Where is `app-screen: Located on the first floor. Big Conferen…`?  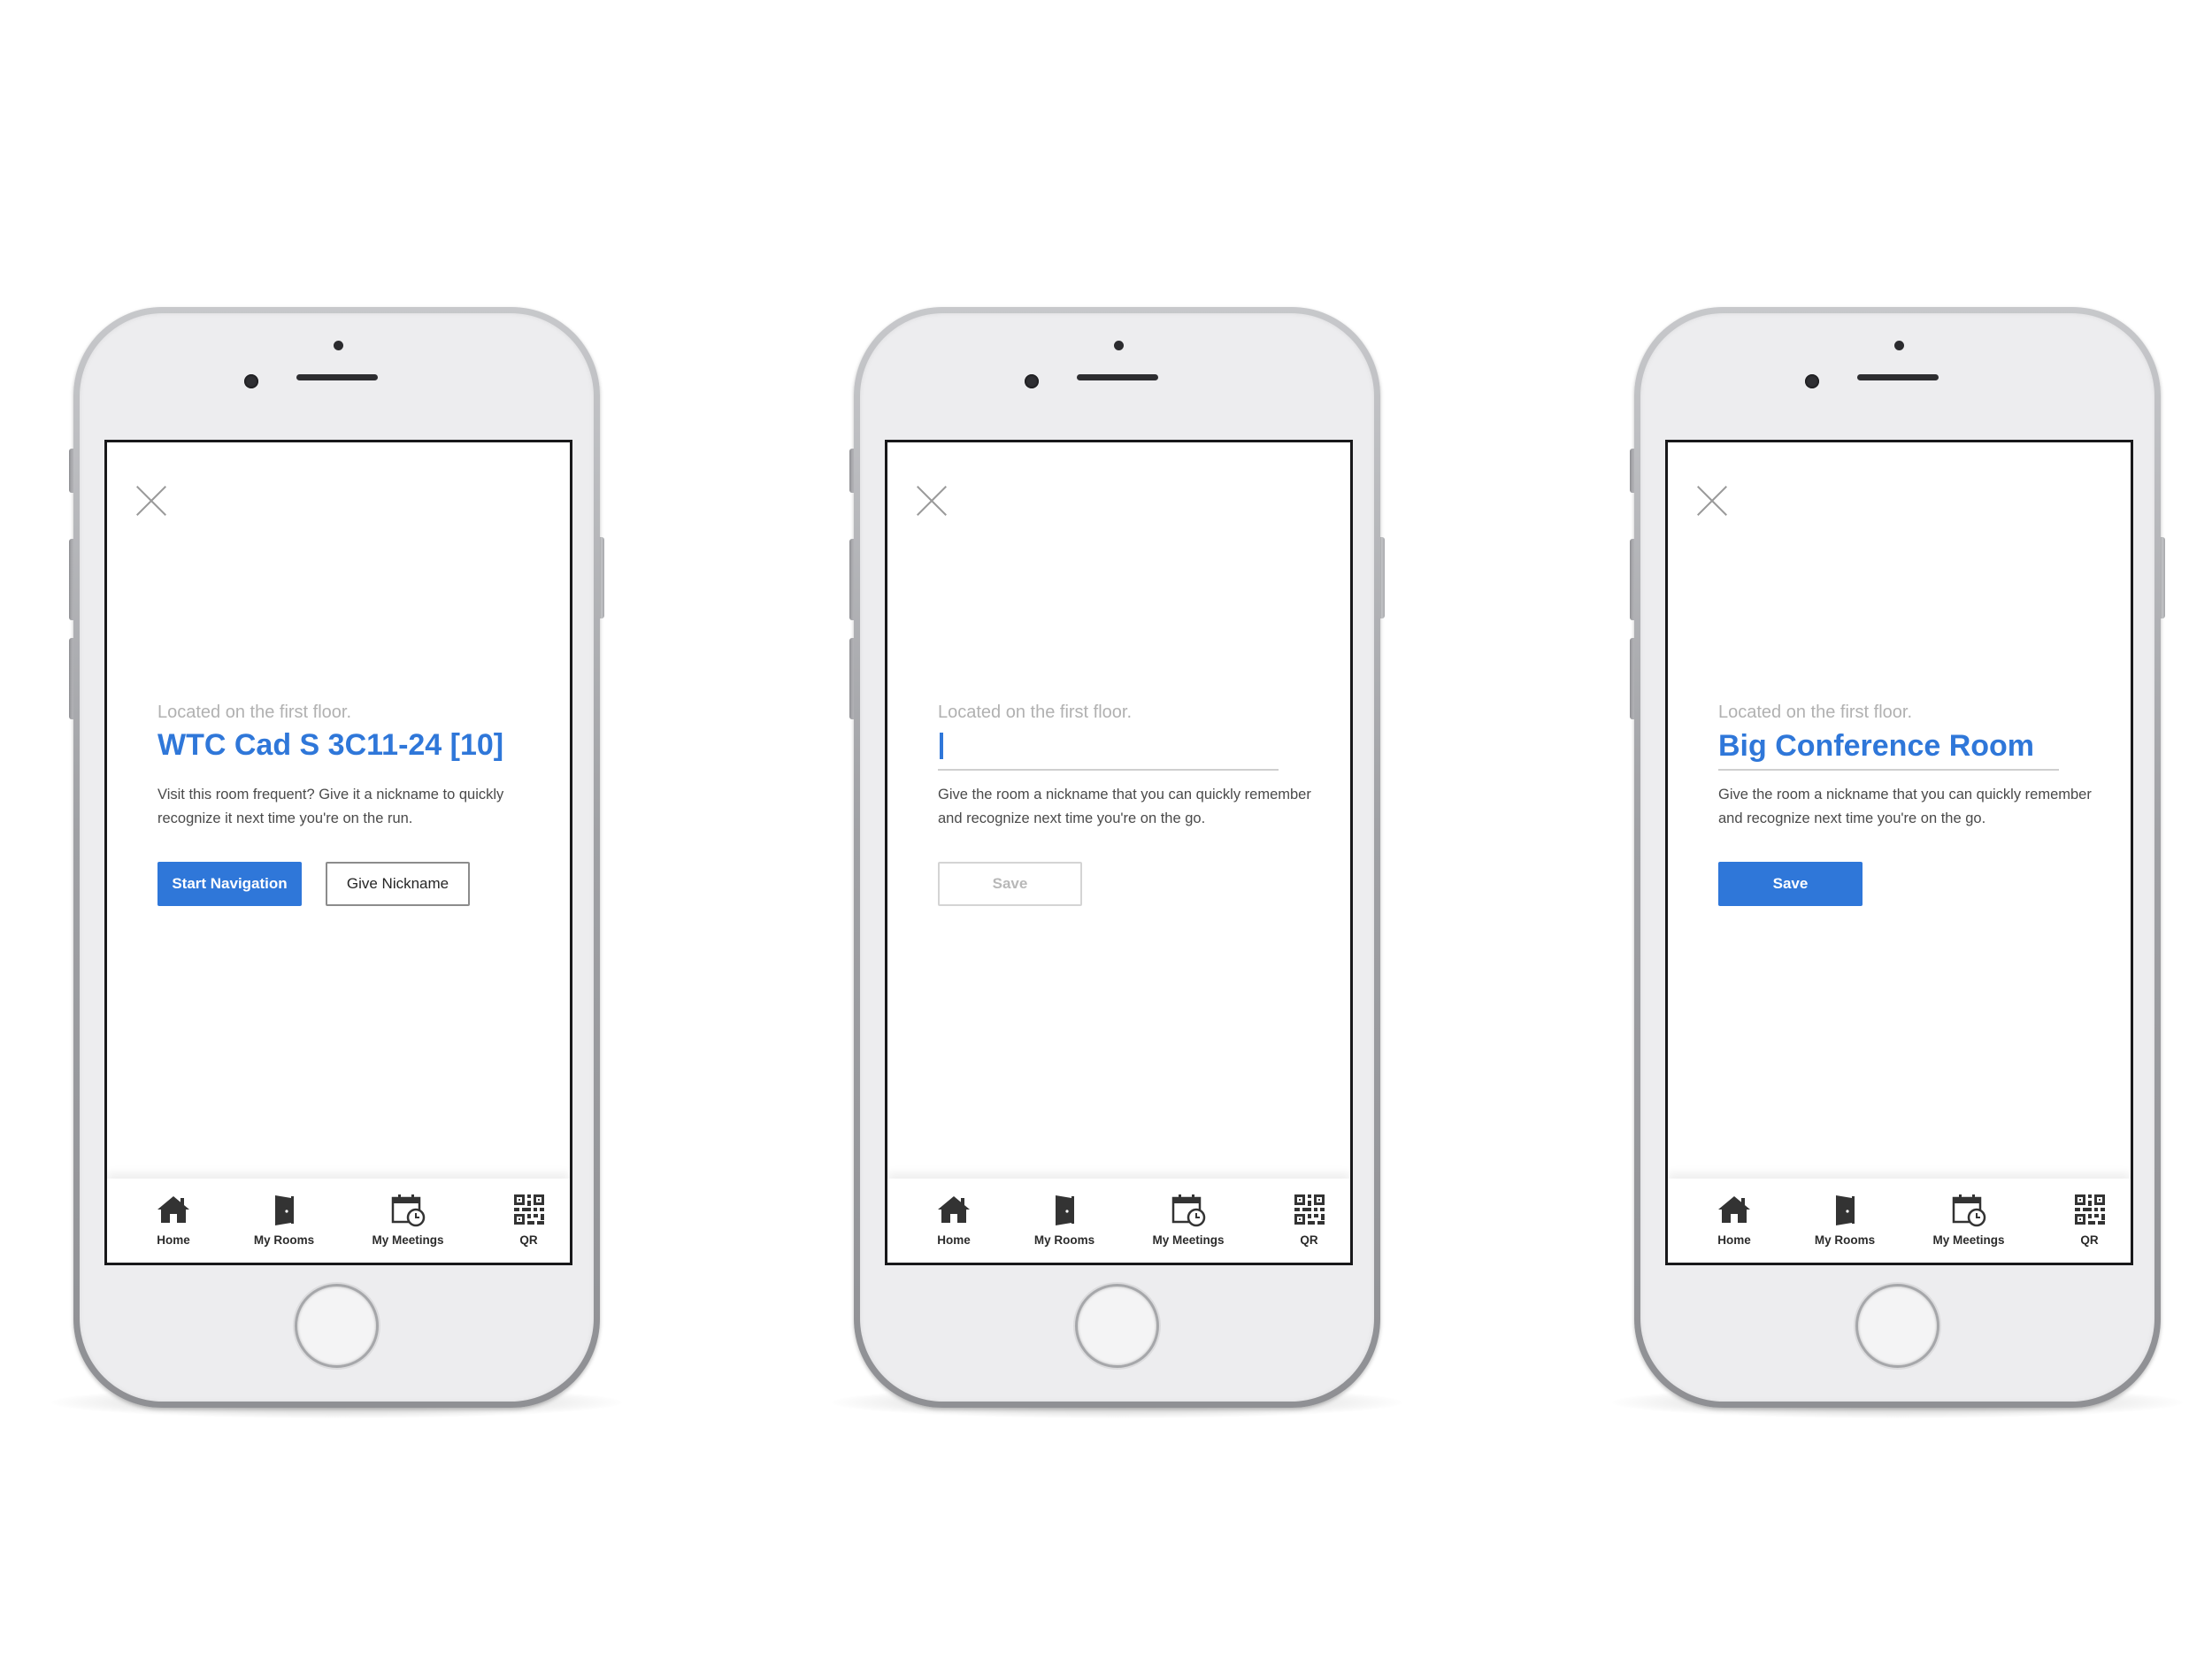 app-screen: Located on the first floor. Big Conferen… is located at coordinates (1899, 853).